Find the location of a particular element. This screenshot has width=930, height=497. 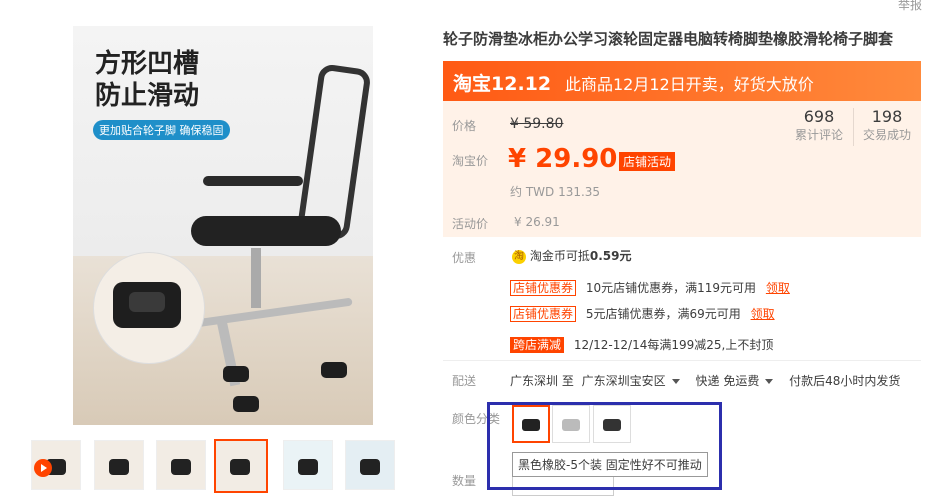

quantity-label: 数量 is located at coordinates (464, 481).